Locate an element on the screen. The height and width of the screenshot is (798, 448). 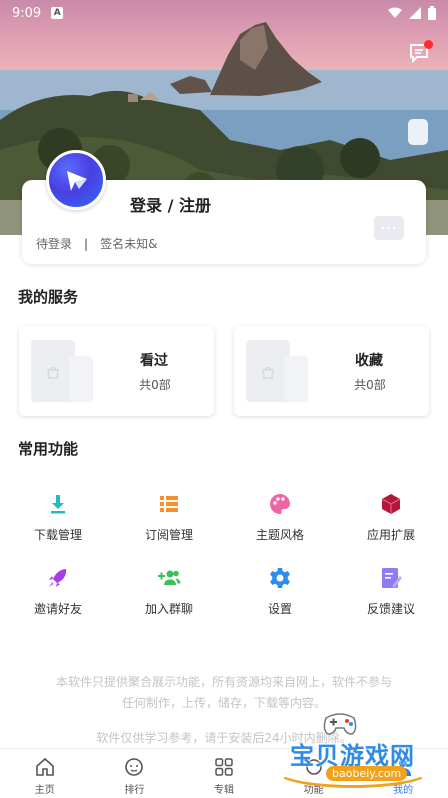
group-add-icon is located at coordinates (169, 577).